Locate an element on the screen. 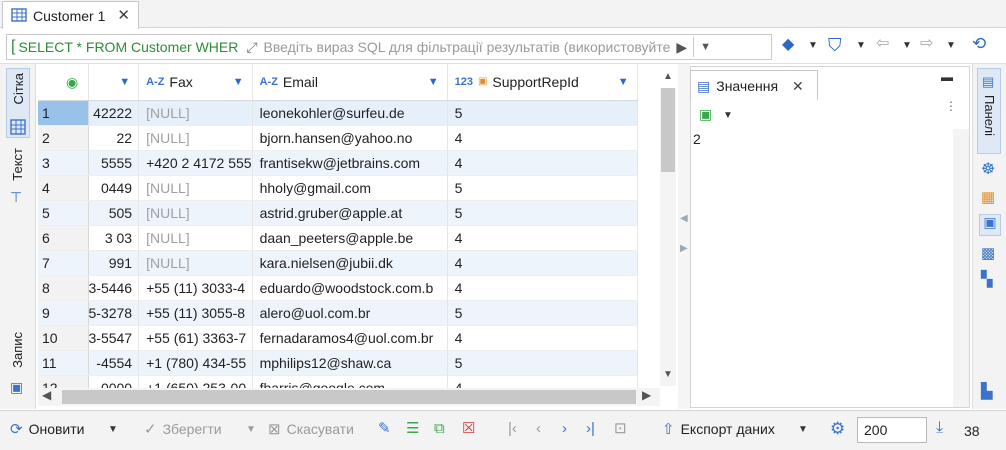 The height and width of the screenshot is (450, 1006). value-viewer-icon: ▣ is located at coordinates (990, 225).